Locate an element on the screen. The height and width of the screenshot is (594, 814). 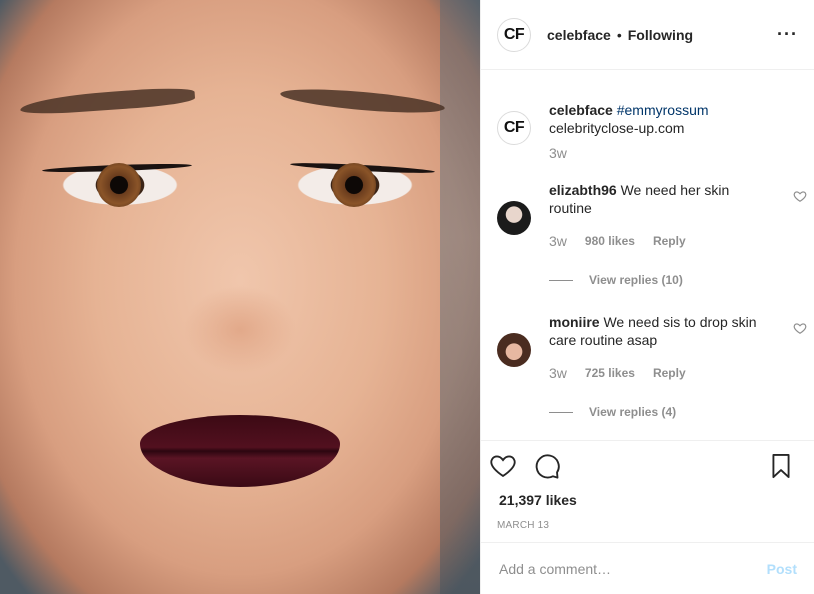
comment-likes: 980 likes is located at coordinates (610, 241).